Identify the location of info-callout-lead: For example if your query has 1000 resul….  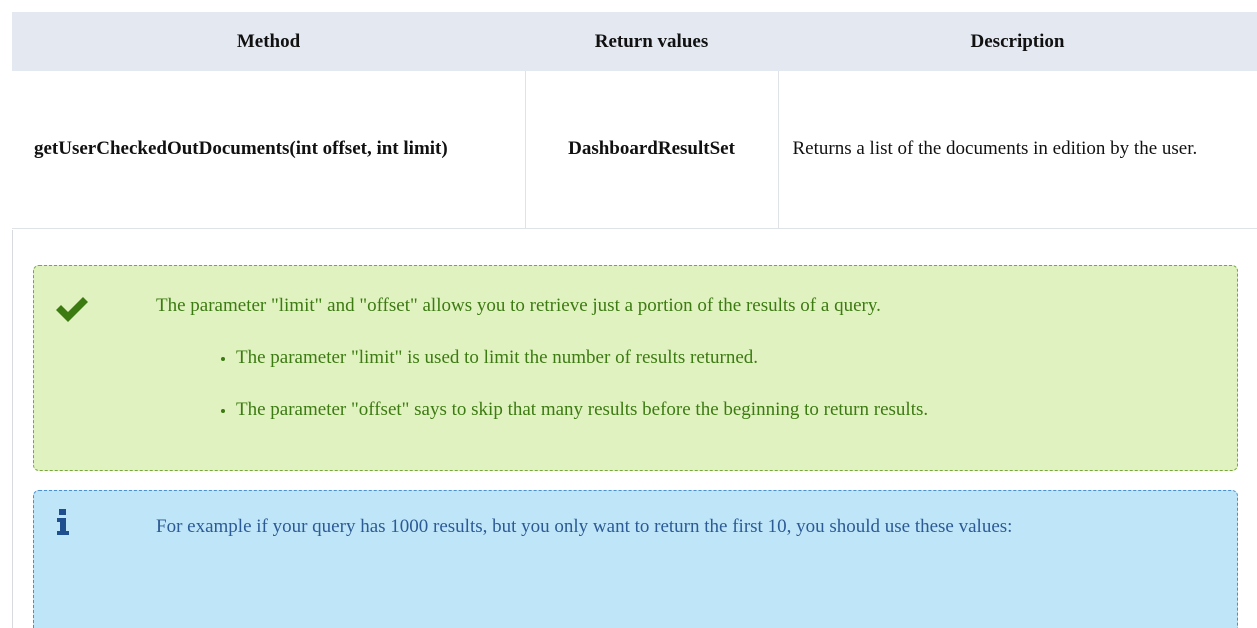
(584, 526).